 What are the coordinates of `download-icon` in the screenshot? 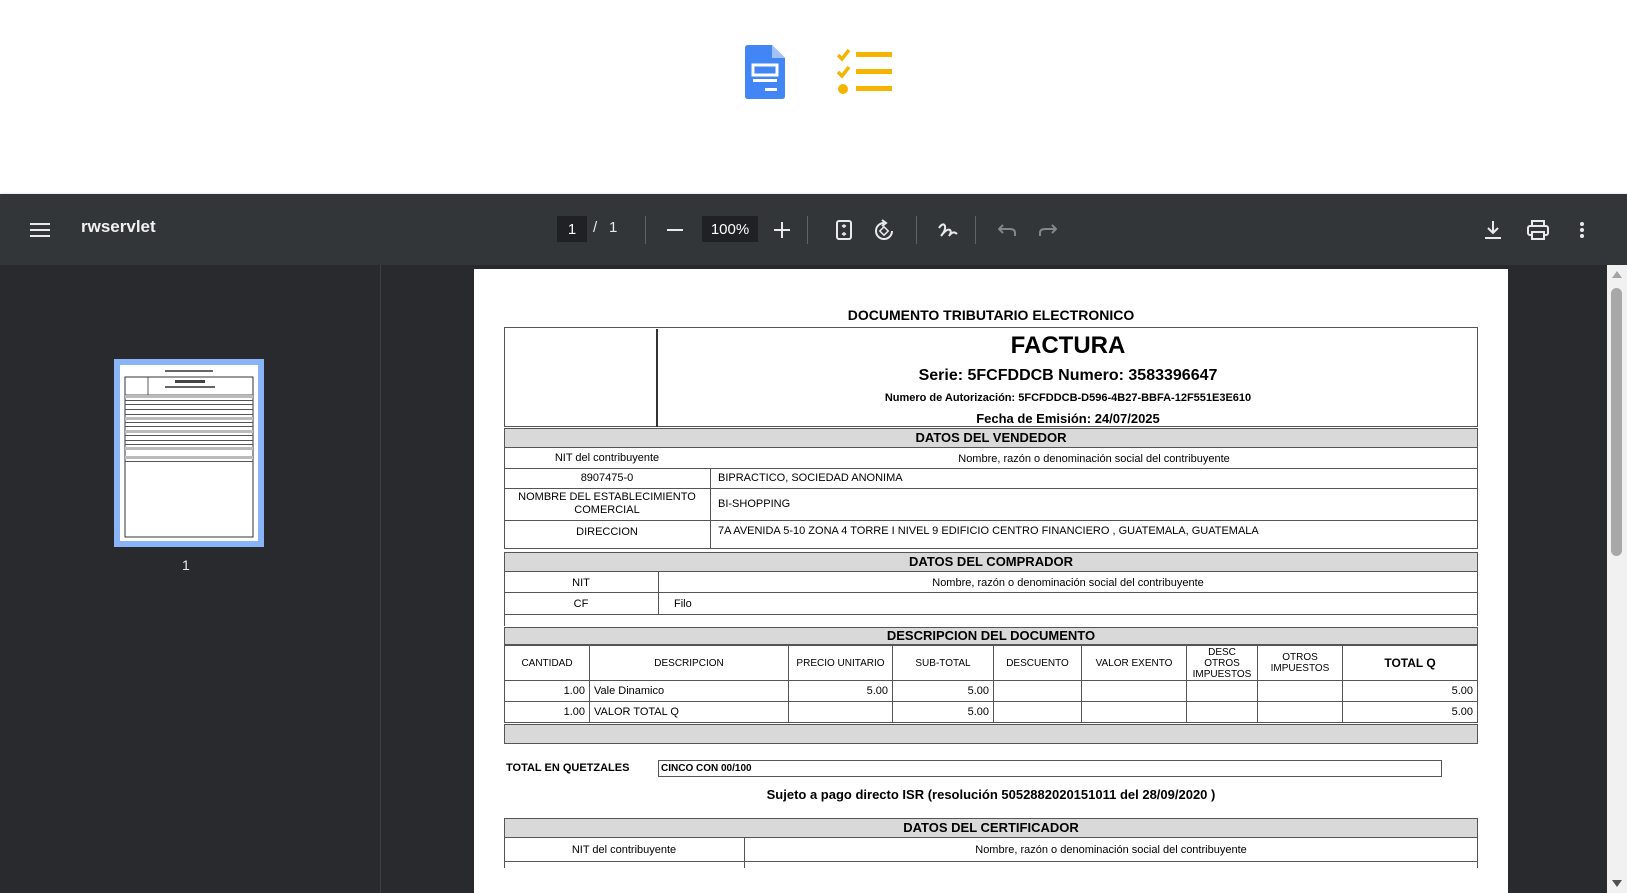 It's located at (1493, 230).